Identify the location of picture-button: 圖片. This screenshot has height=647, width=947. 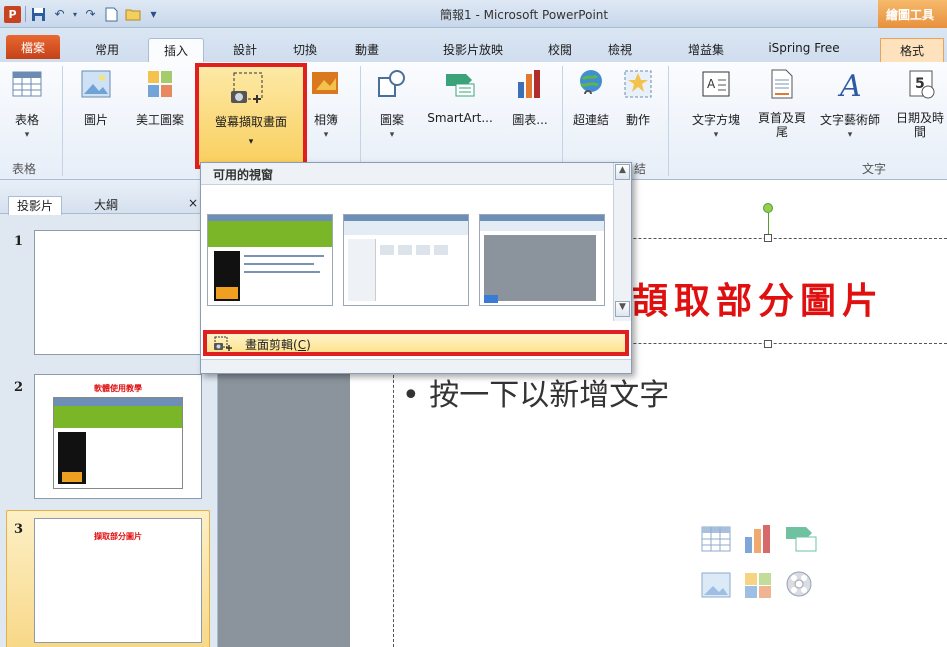
(96, 98).